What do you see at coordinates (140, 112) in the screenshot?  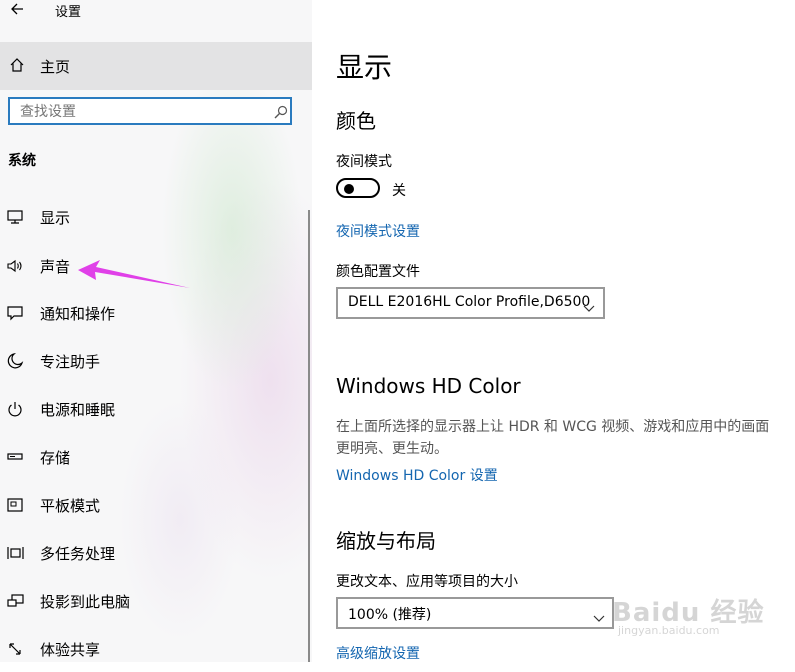 I see `search-input` at bounding box center [140, 112].